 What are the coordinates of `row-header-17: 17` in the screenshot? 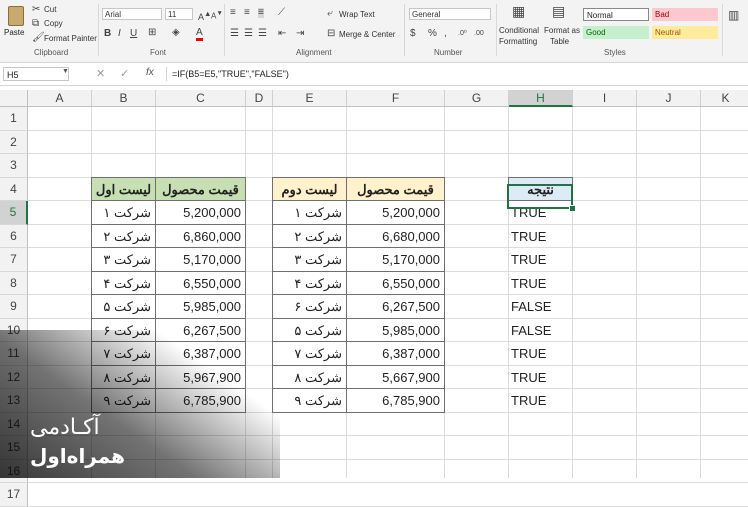 It's located at (14, 495).